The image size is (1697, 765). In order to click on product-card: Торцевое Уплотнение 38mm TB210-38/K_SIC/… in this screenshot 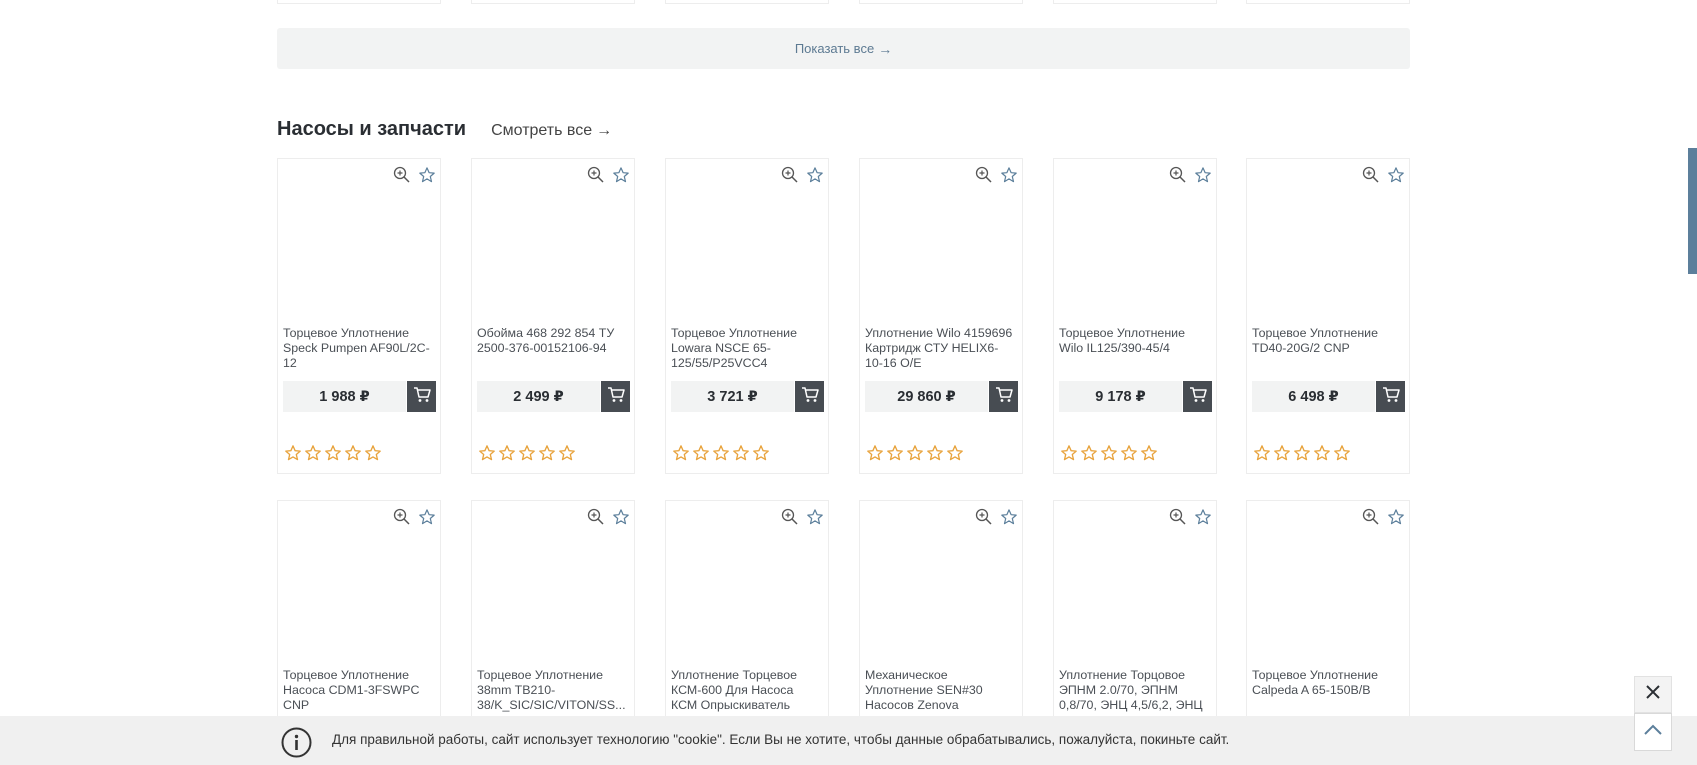, I will do `click(553, 615)`.